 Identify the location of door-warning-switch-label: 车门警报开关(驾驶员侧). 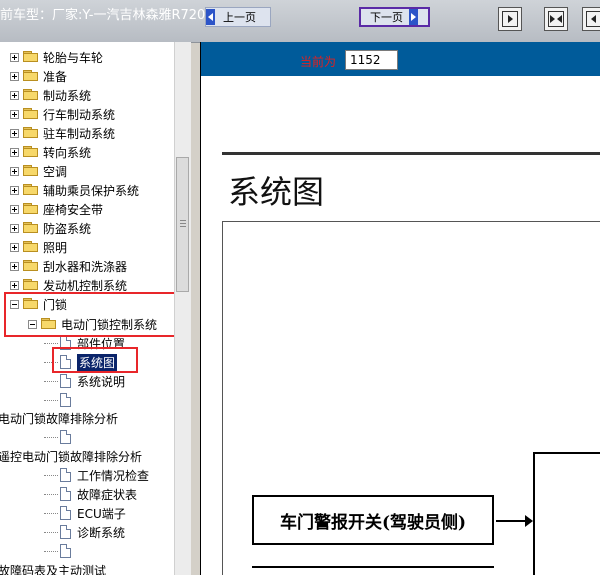
(373, 522).